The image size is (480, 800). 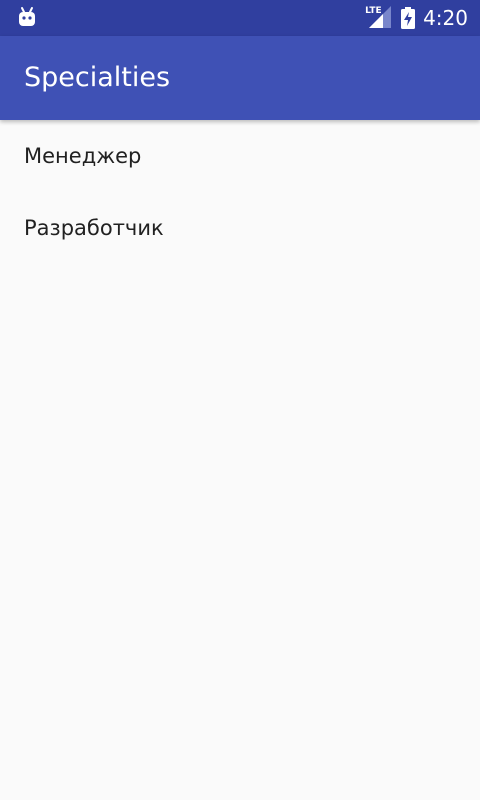 What do you see at coordinates (240, 228) in the screenshot?
I see `list-item: Разработчик` at bounding box center [240, 228].